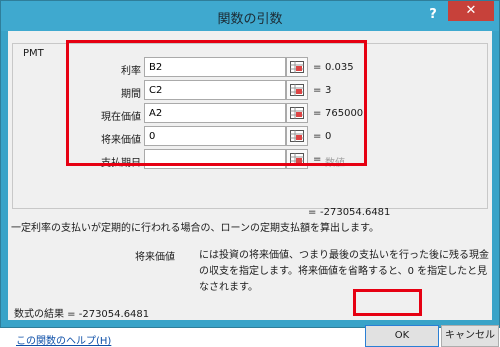 The image size is (500, 347). I want to click on nper-input, so click(215, 90).